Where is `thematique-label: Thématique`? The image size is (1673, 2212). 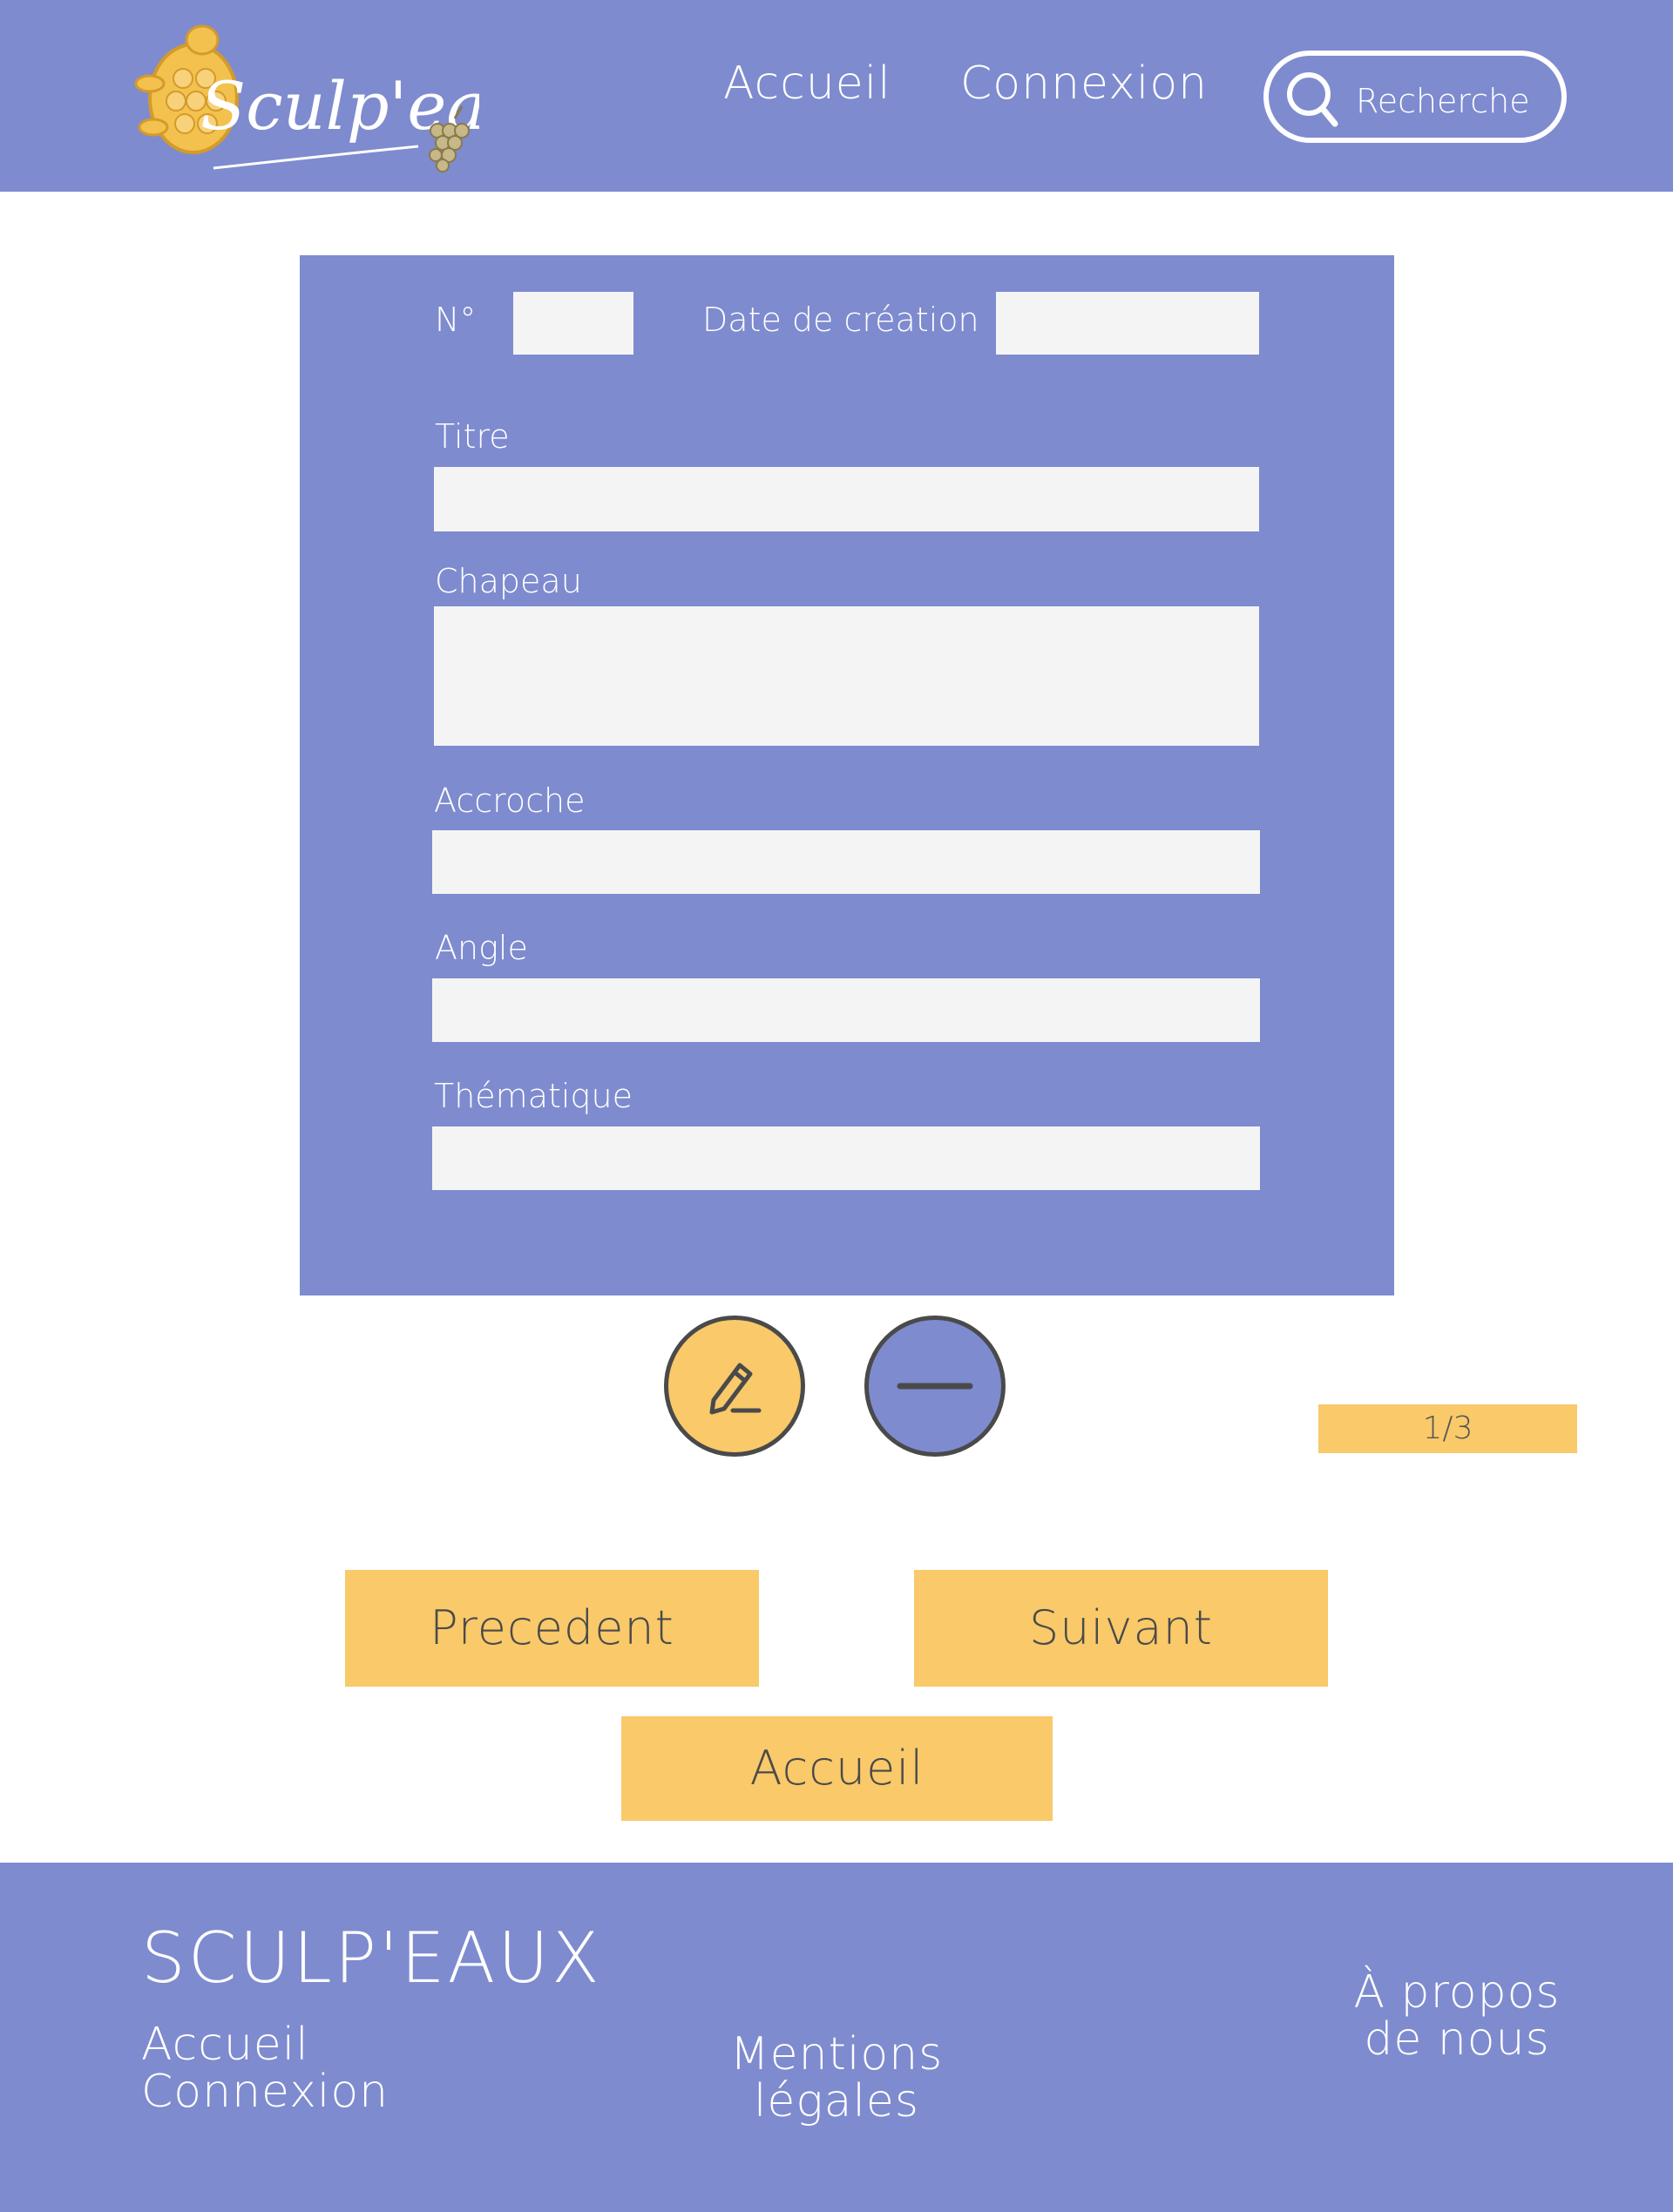 thematique-label: Thématique is located at coordinates (533, 1096).